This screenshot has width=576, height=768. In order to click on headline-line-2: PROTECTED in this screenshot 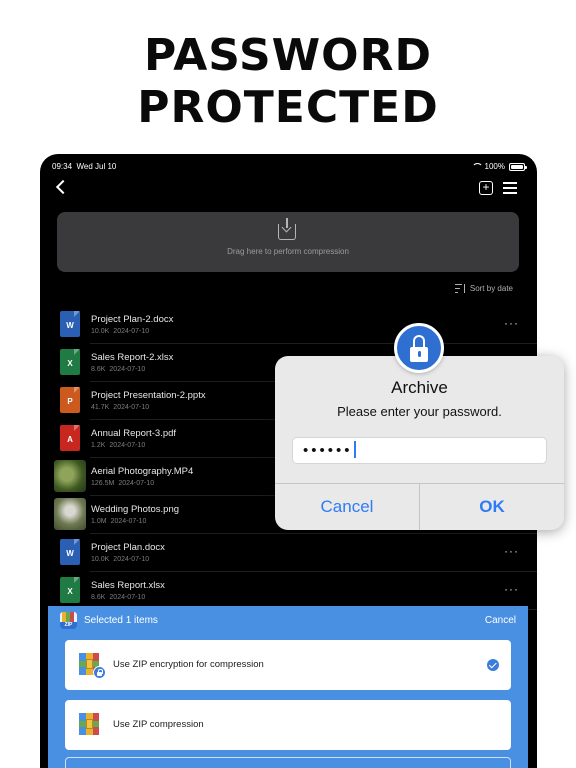, I will do `click(288, 107)`.